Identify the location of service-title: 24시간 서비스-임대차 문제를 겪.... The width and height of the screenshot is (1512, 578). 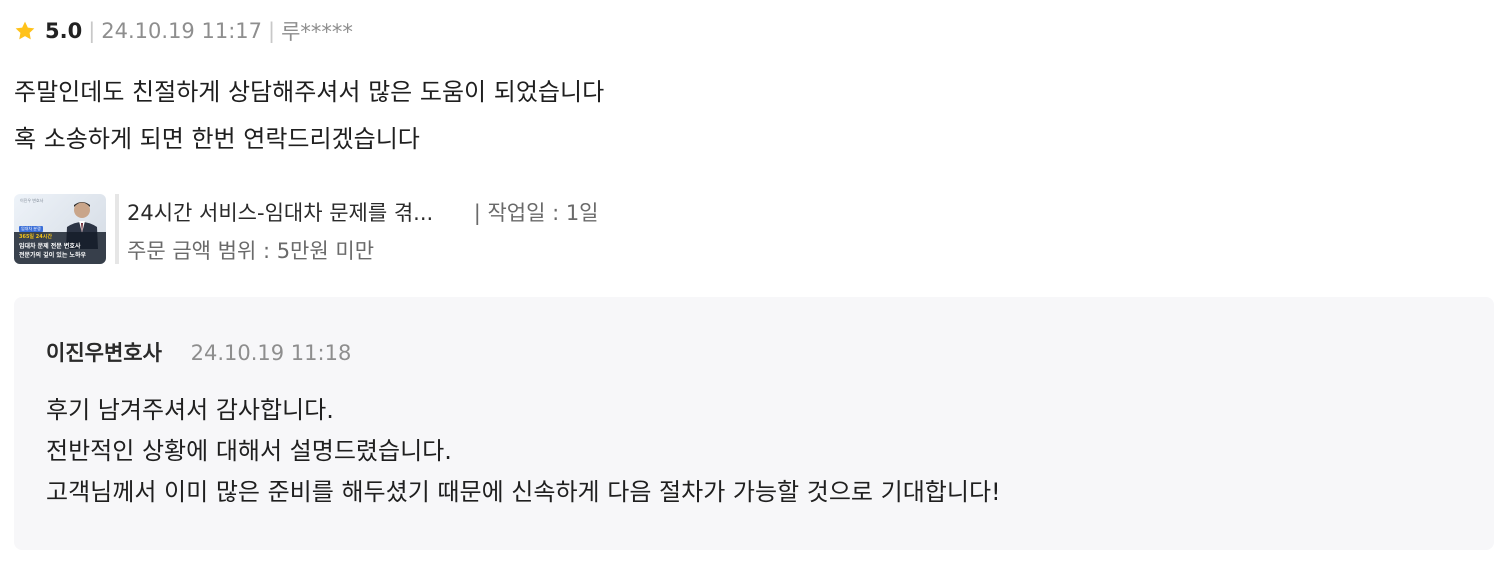
(297, 213).